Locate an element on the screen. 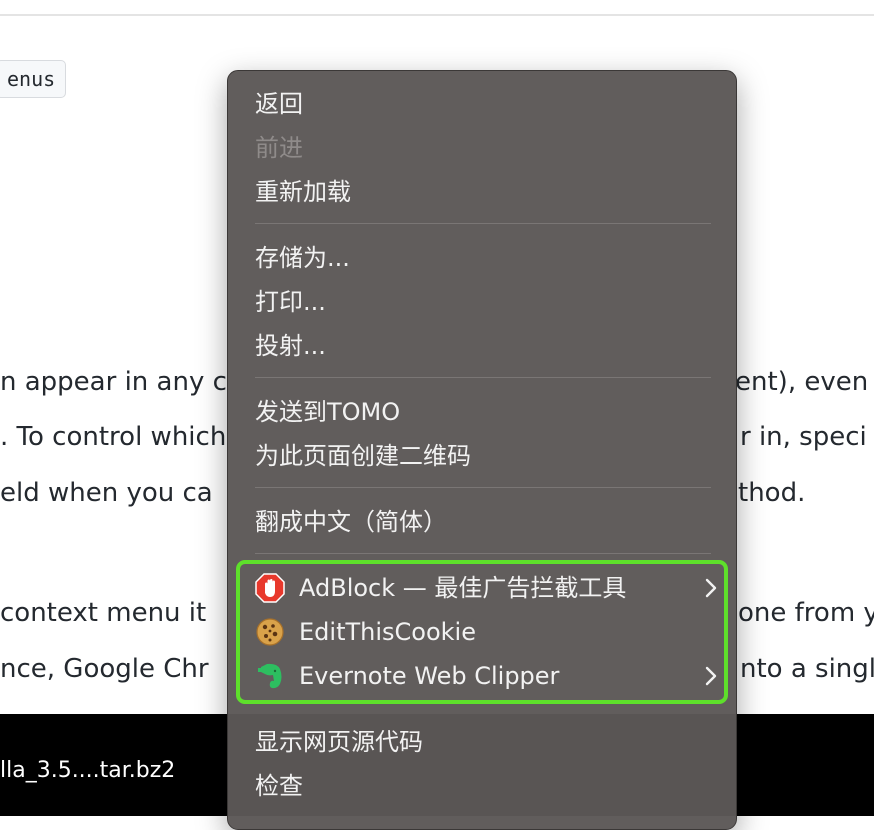  body-text-line: r in, speci is located at coordinates (803, 437).